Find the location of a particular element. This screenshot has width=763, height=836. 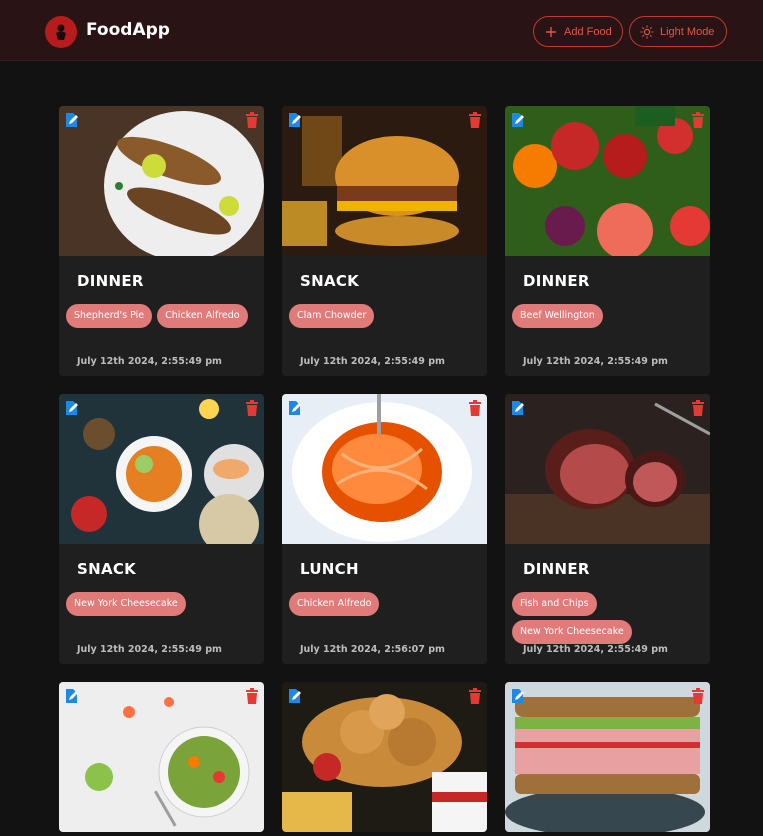

plus-icon is located at coordinates (551, 32).